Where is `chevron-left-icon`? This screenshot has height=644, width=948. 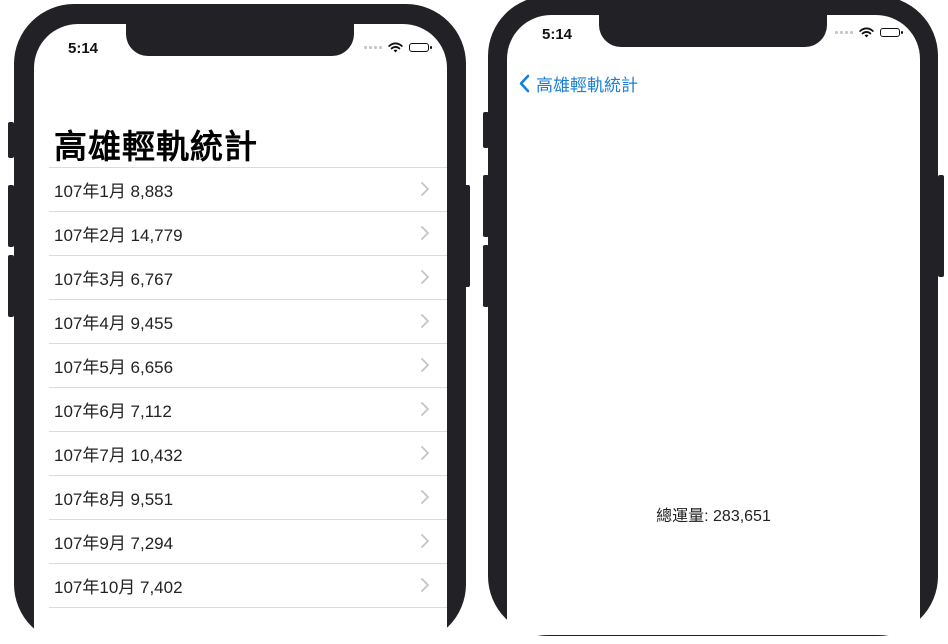 chevron-left-icon is located at coordinates (524, 83).